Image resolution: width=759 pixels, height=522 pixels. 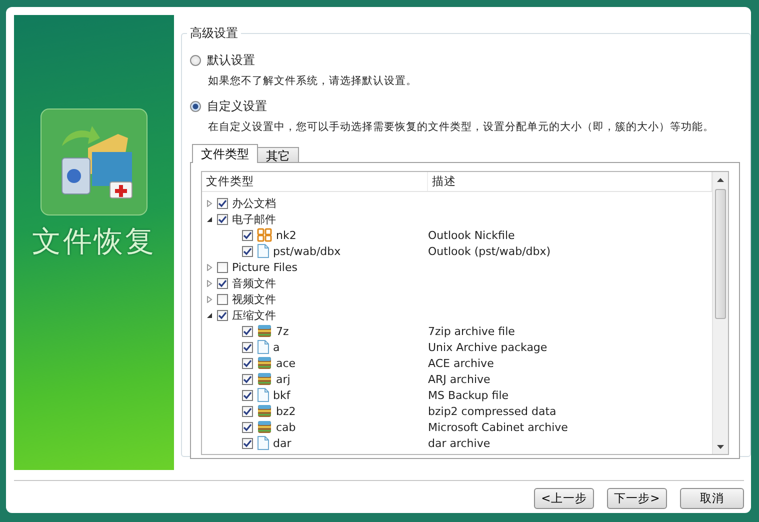 What do you see at coordinates (225, 153) in the screenshot?
I see `tab: 文件类型` at bounding box center [225, 153].